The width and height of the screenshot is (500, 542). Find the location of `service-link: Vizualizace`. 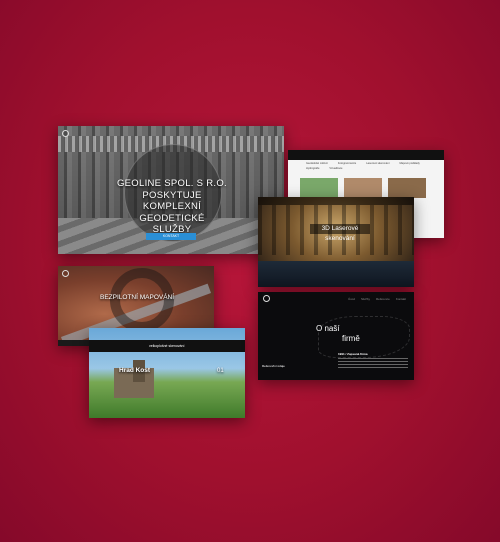

service-link: Vizualizace is located at coordinates (335, 168).